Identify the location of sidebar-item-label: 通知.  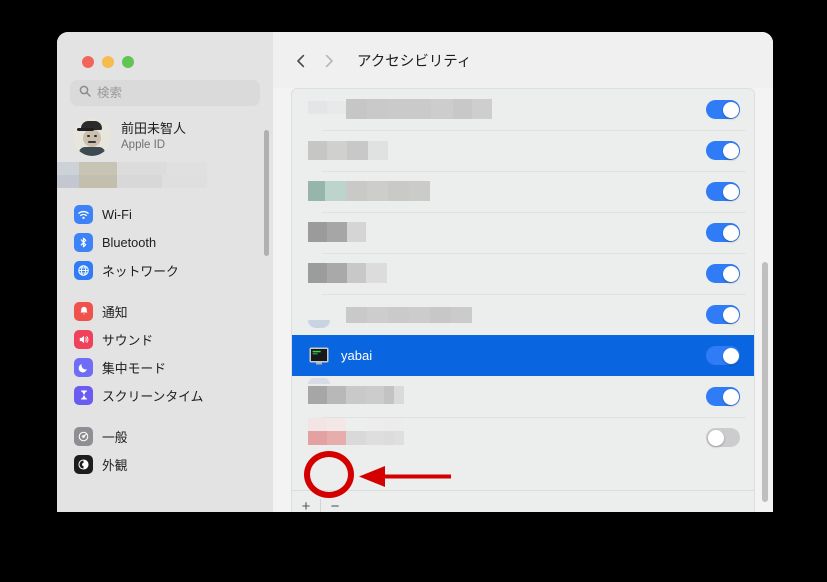
(115, 312).